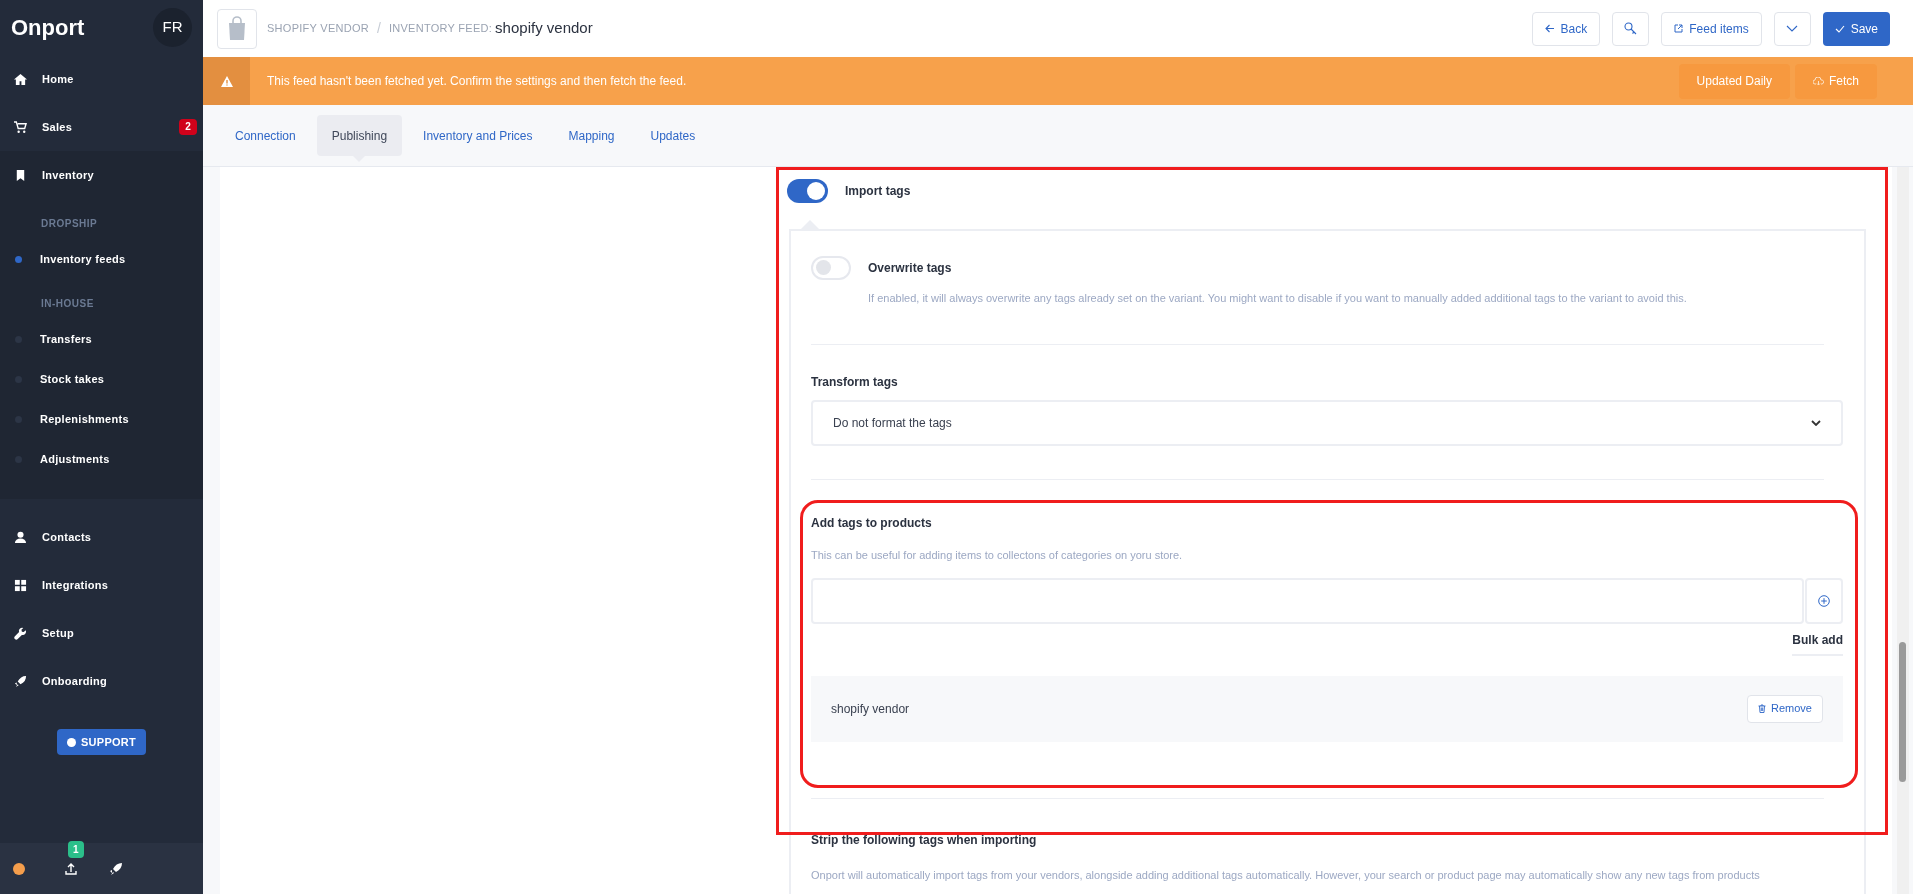 The height and width of the screenshot is (894, 1913). Describe the element at coordinates (101, 537) in the screenshot. I see `sidebar-item: Contacts` at that location.